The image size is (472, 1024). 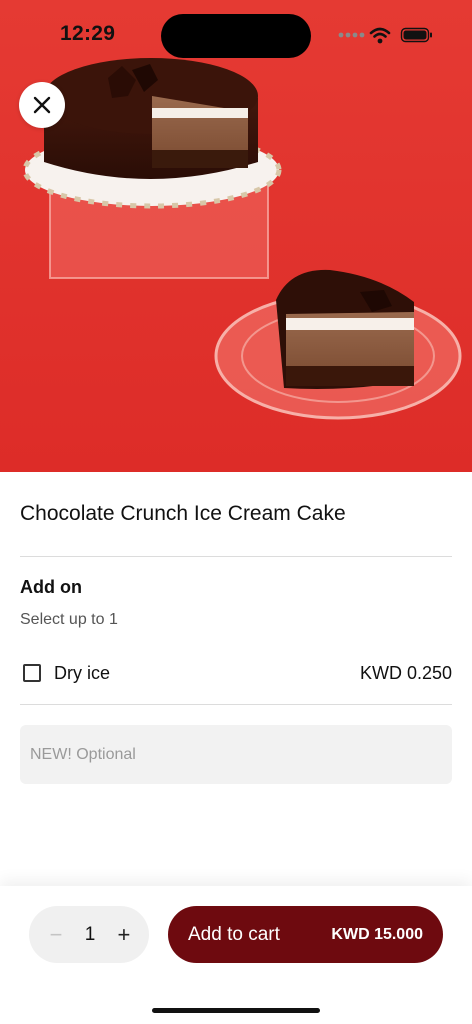 What do you see at coordinates (236, 673) in the screenshot?
I see `addon-option-dry-ice: Dry ice KWD 0.250` at bounding box center [236, 673].